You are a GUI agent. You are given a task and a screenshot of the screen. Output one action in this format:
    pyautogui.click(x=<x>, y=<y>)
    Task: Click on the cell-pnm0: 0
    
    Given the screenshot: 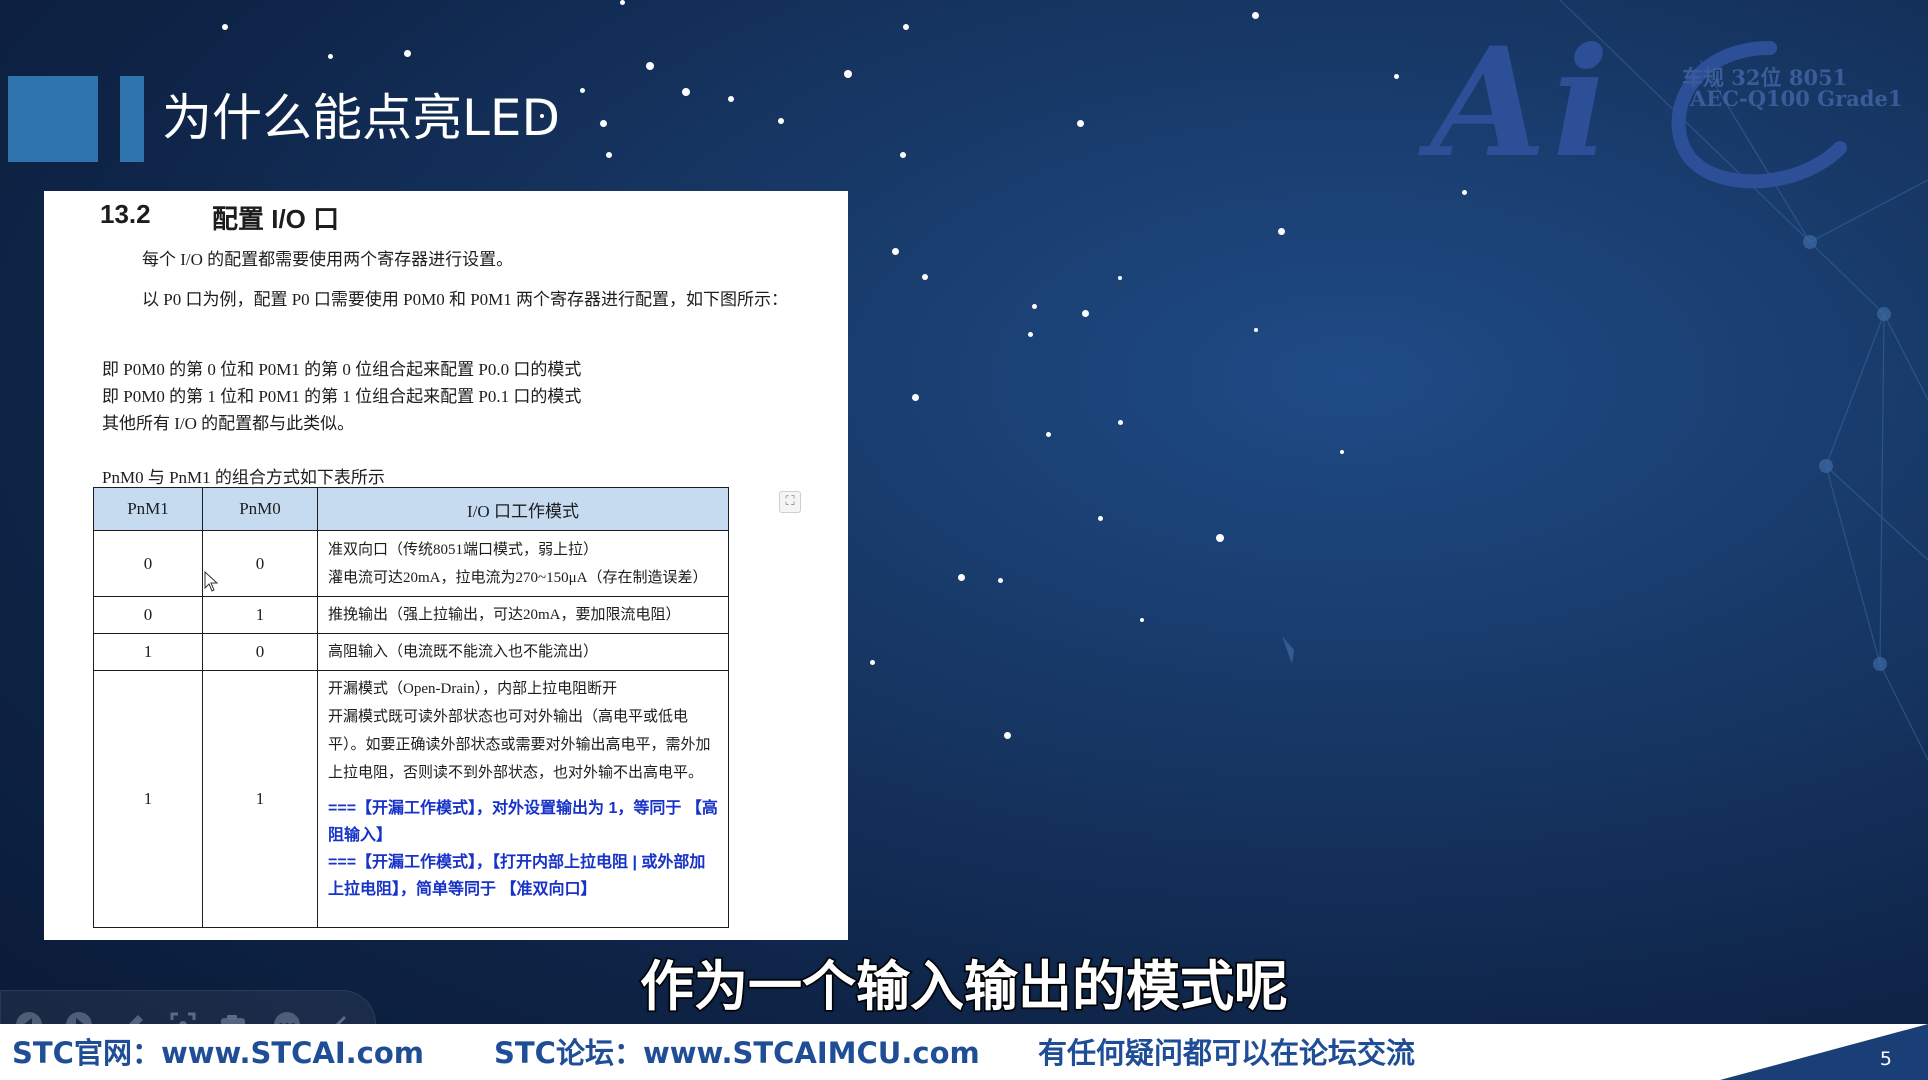 What is the action you would take?
    pyautogui.click(x=260, y=652)
    